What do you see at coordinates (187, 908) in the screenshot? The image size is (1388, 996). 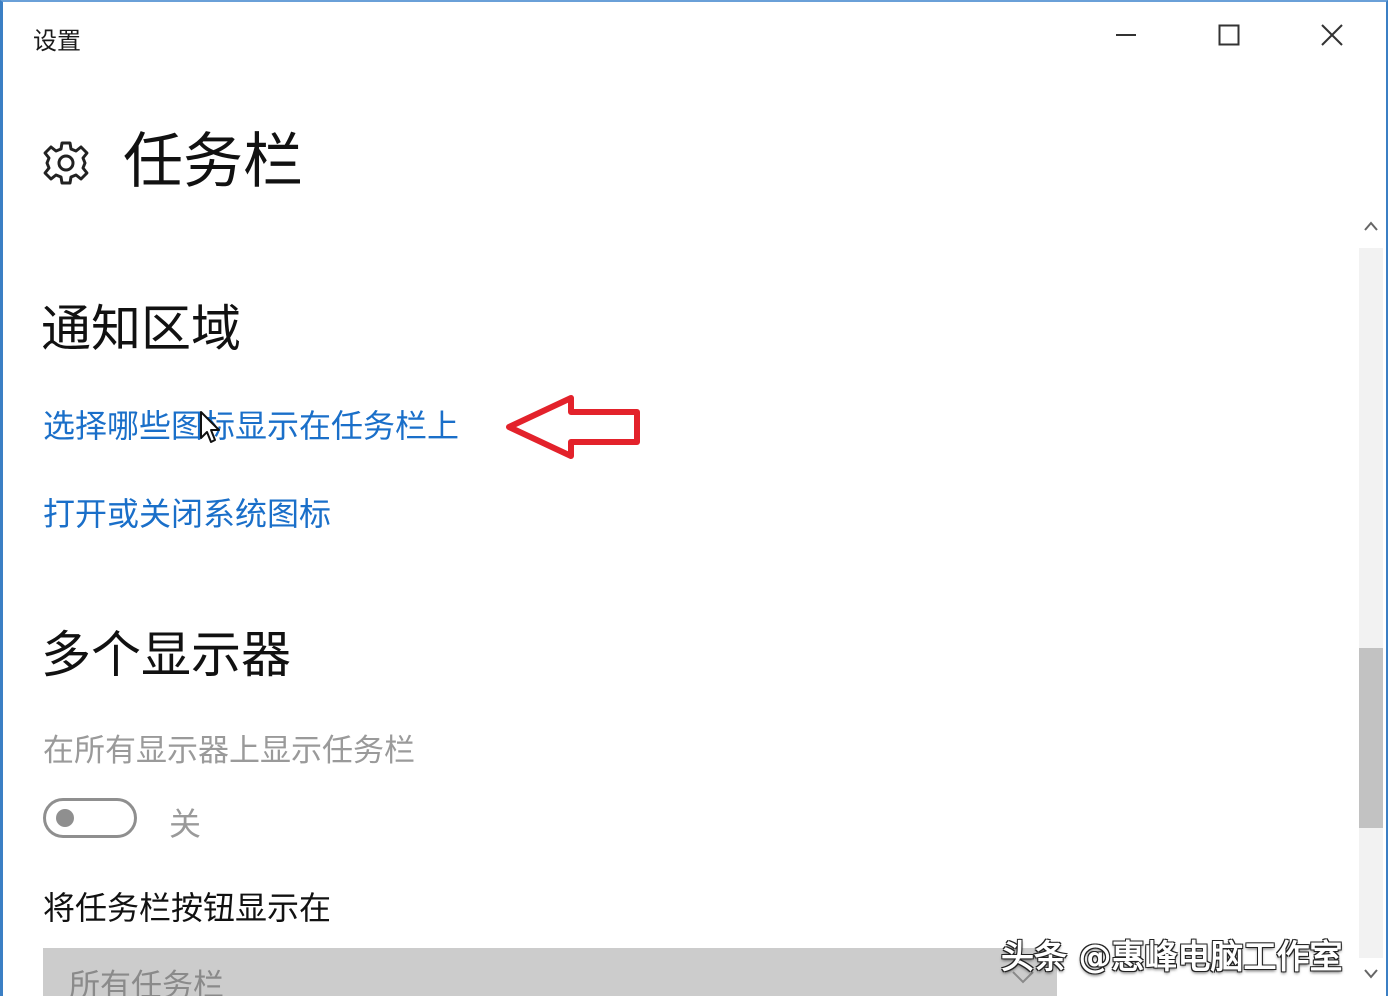 I see `taskbar-buttons-label: 将任务栏按钮显示在` at bounding box center [187, 908].